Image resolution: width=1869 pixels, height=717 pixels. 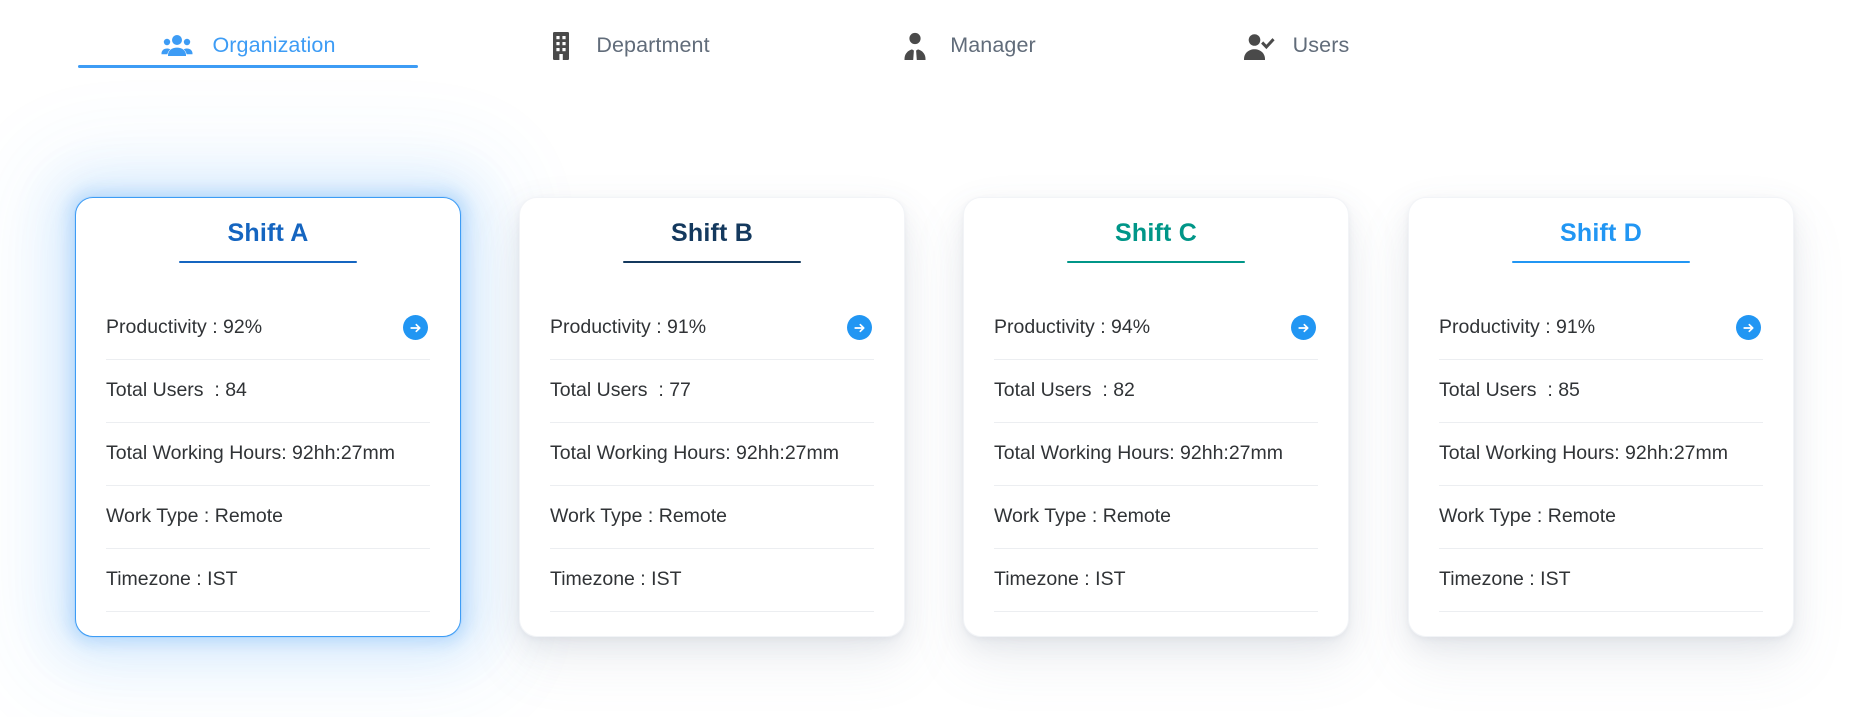 I want to click on row-productivity: Productivity : 92%, so click(x=268, y=328).